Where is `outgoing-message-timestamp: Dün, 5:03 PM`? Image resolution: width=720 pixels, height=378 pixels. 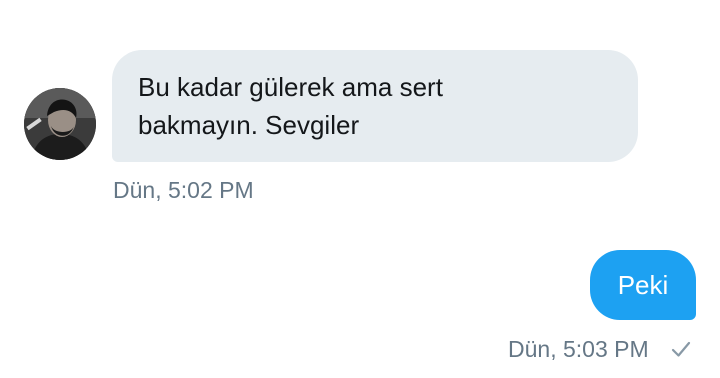 outgoing-message-timestamp: Dün, 5:03 PM is located at coordinates (578, 349).